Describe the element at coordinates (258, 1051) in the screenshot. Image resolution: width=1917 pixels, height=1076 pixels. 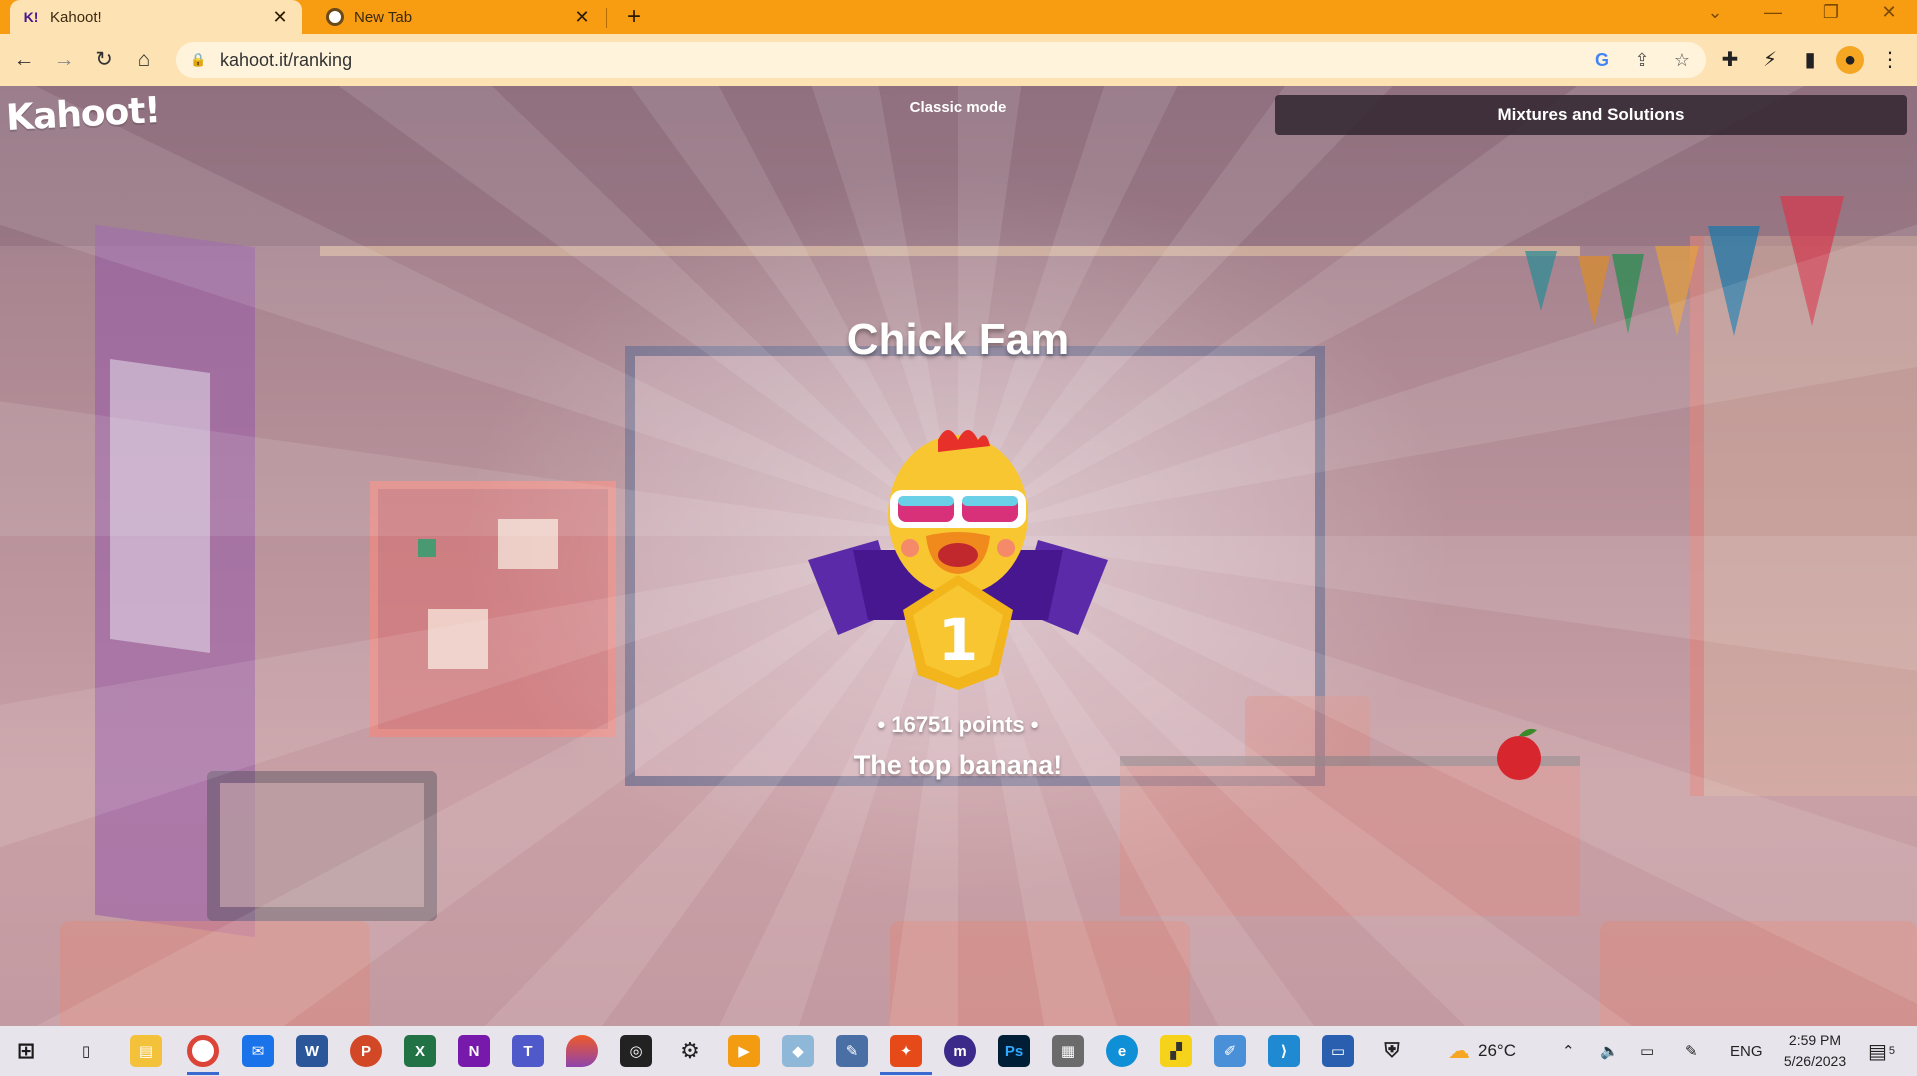
I see `mail-icon: ✉` at that location.